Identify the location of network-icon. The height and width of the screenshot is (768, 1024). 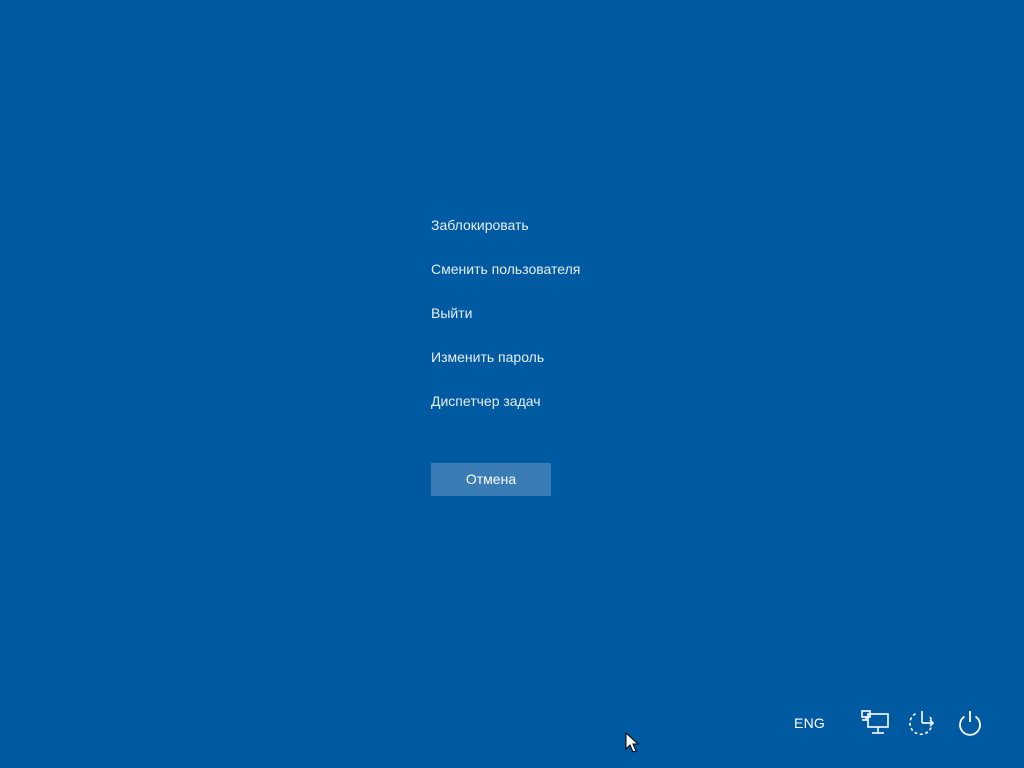
(876, 723).